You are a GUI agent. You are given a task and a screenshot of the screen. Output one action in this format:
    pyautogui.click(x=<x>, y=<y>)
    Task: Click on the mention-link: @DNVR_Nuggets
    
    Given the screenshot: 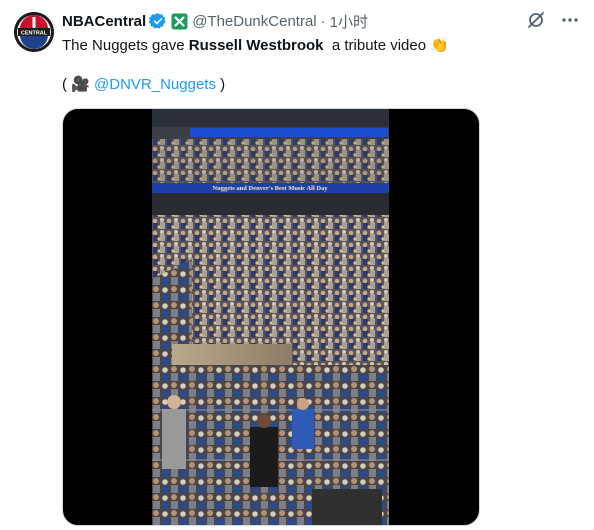 What is the action you would take?
    pyautogui.click(x=153, y=84)
    